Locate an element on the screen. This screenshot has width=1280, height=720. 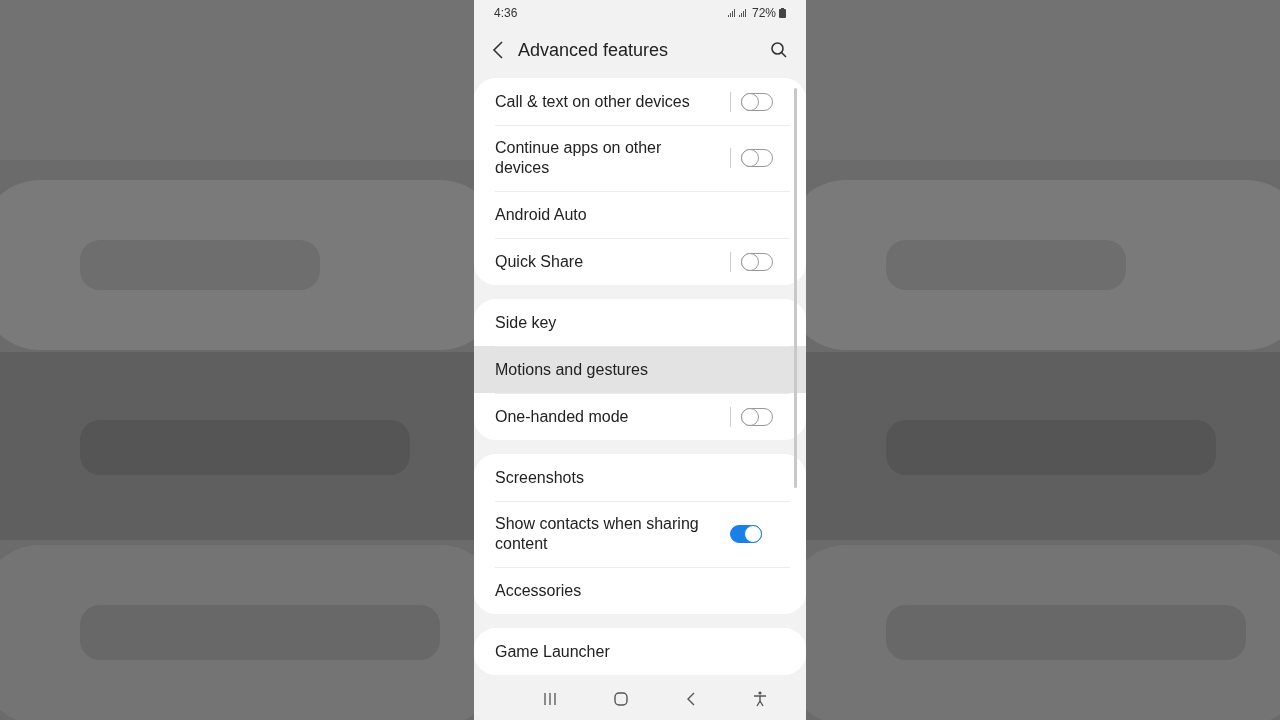
item-label: Continue apps on other devices is located at coordinates (579, 158).